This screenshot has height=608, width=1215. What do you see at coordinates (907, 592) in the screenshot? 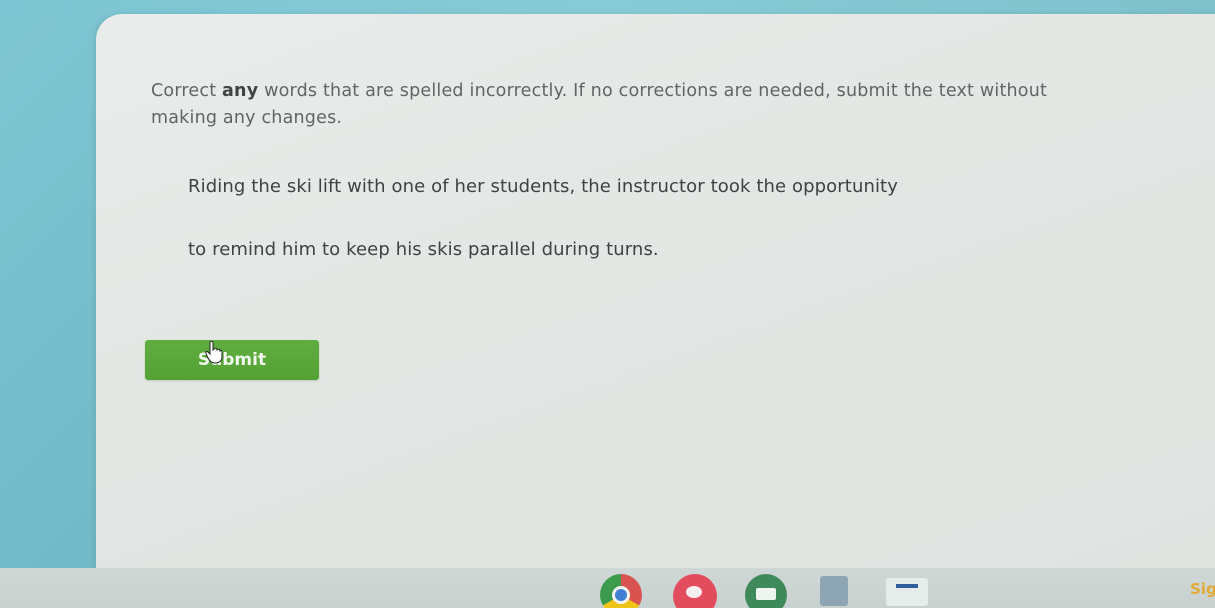
I see `docs-app-icon` at bounding box center [907, 592].